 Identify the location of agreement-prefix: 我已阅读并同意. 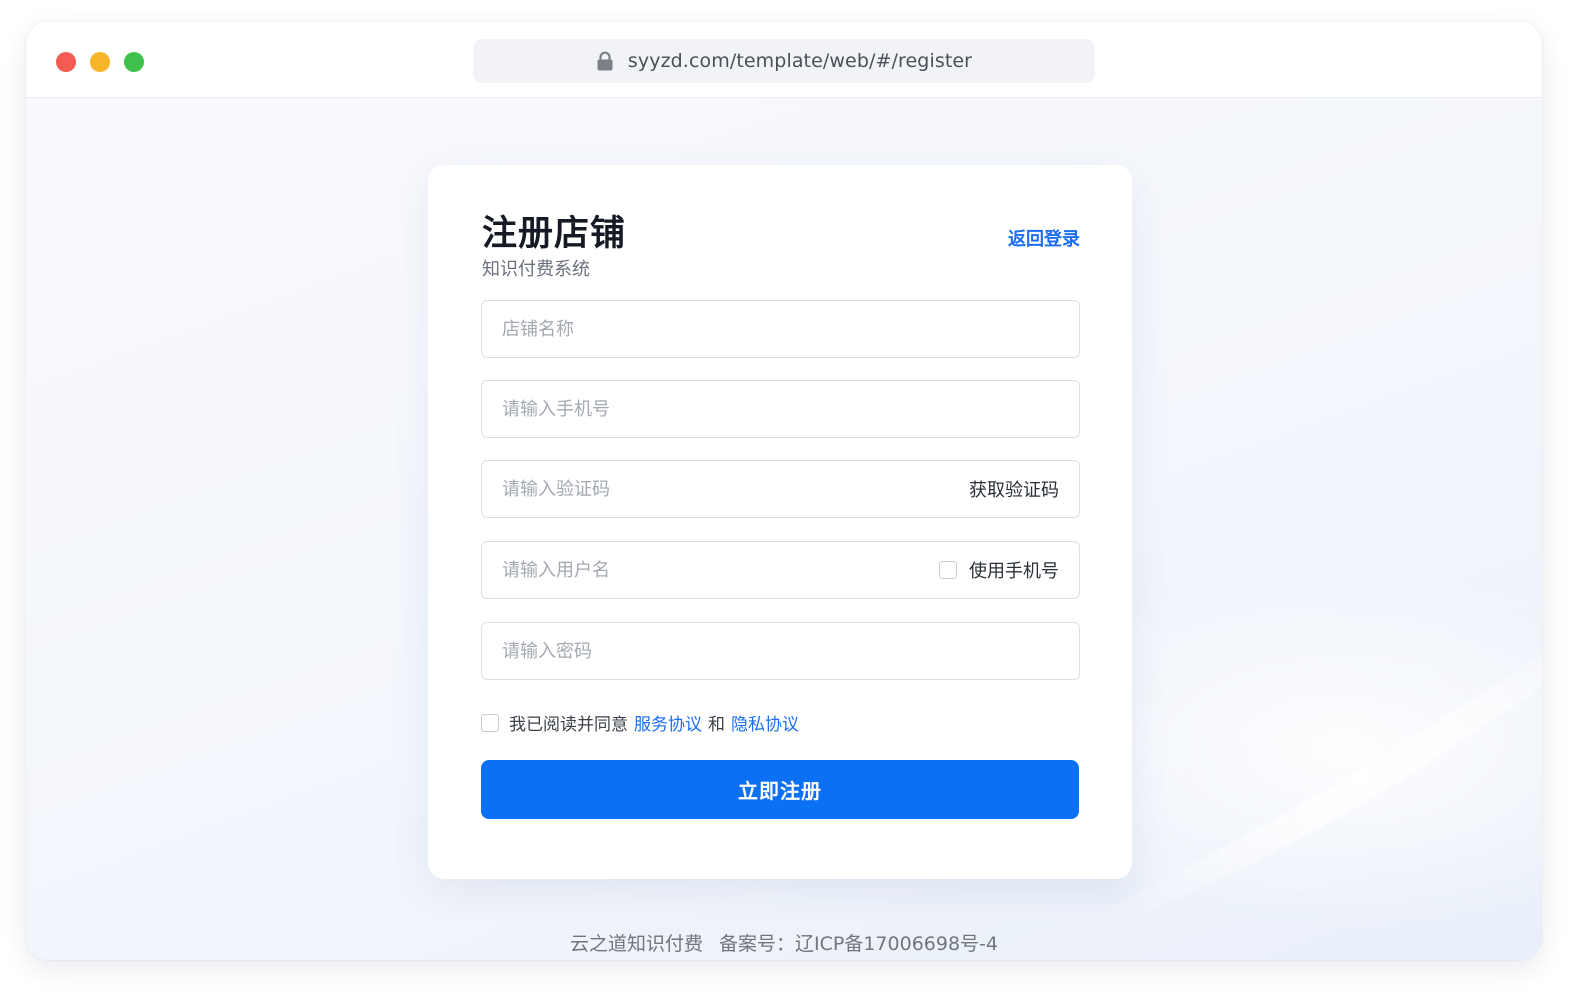
(568, 725).